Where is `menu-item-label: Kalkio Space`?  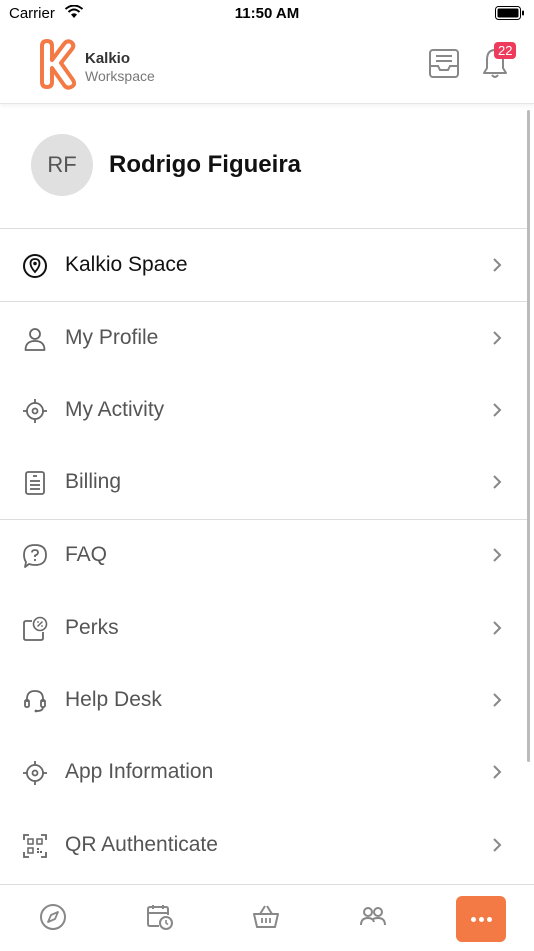
menu-item-label: Kalkio Space is located at coordinates (126, 264).